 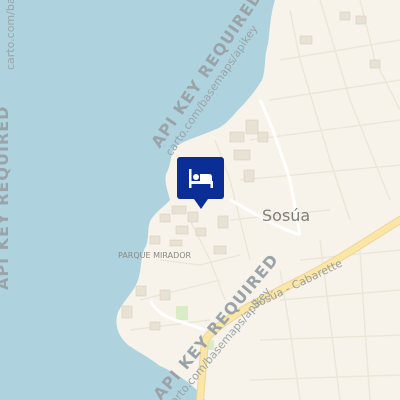 I want to click on park-area, so click(x=182, y=313).